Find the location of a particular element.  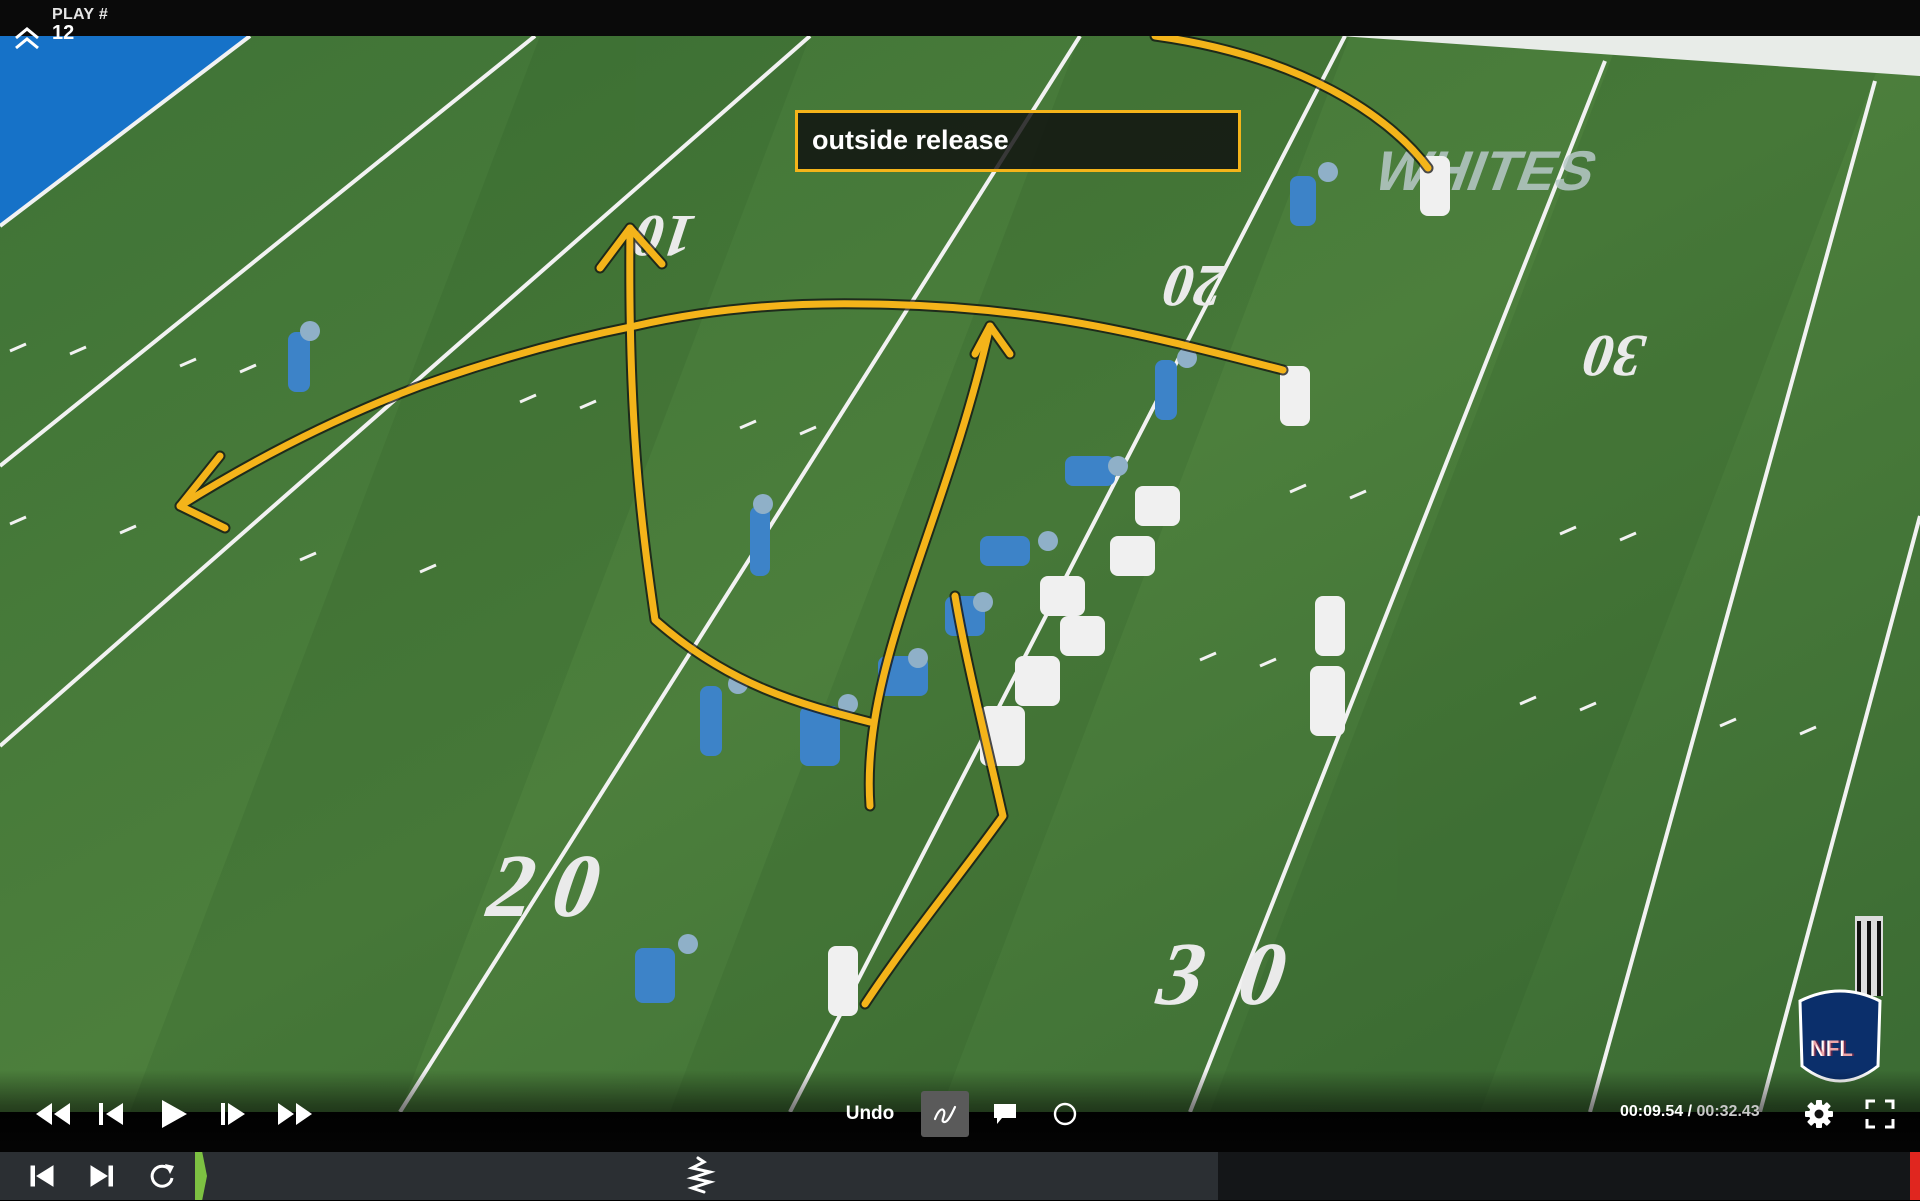

annotation-textbox: outside release is located at coordinates (1018, 141).